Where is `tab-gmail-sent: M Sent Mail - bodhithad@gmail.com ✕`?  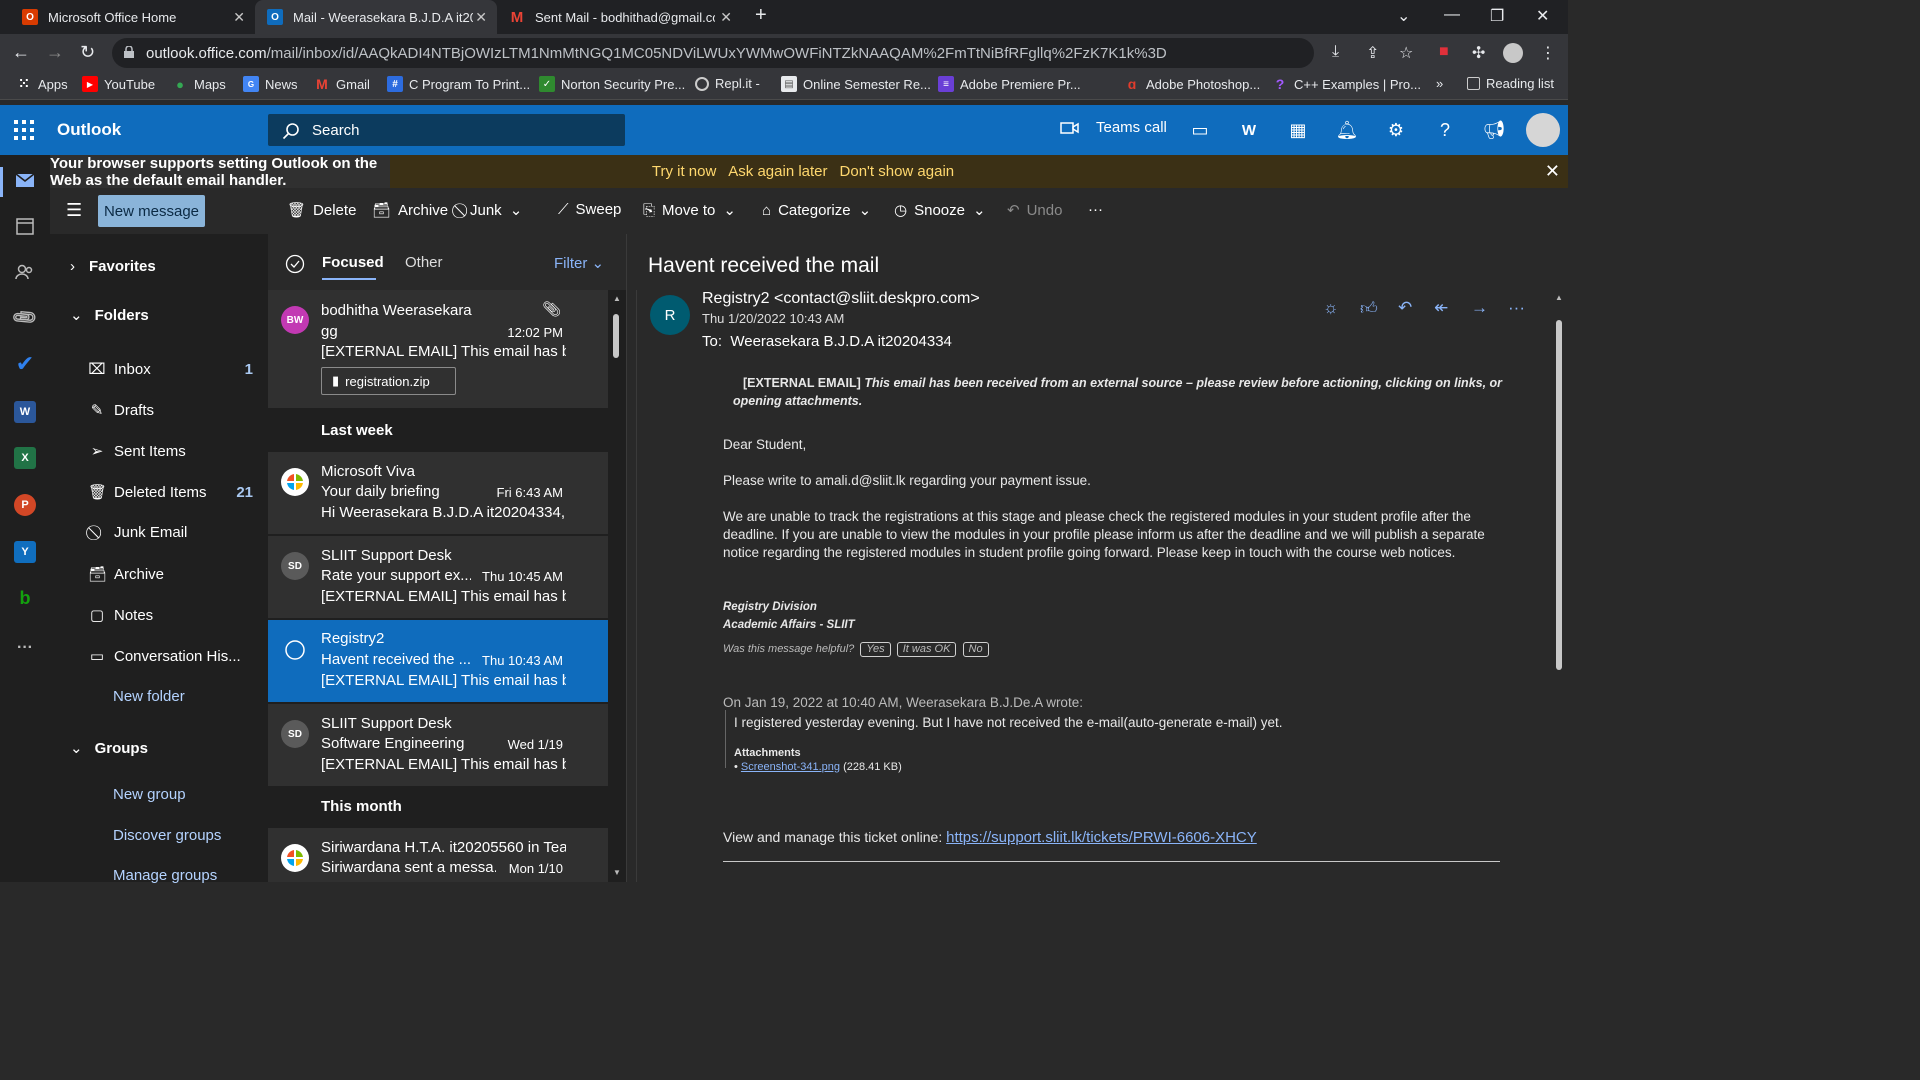 tab-gmail-sent: M Sent Mail - bodhithad@gmail.com ✕ is located at coordinates (619, 17).